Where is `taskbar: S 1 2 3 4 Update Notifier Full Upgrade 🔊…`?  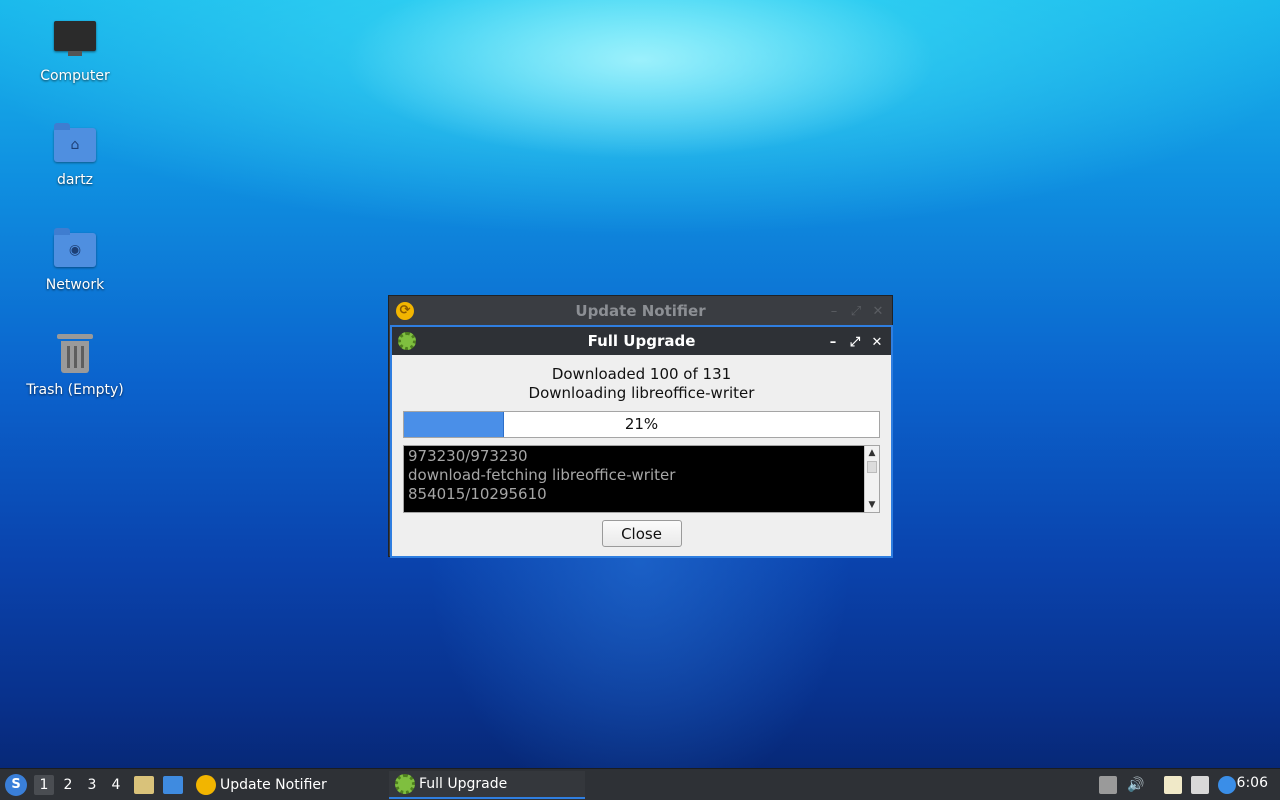
taskbar: S 1 2 3 4 Update Notifier Full Upgrade 🔊… is located at coordinates (640, 784).